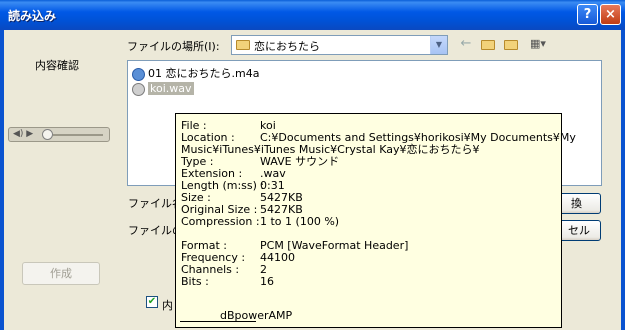 This screenshot has height=330, width=625. What do you see at coordinates (152, 302) in the screenshot?
I see `content-checkbox: ✔` at bounding box center [152, 302].